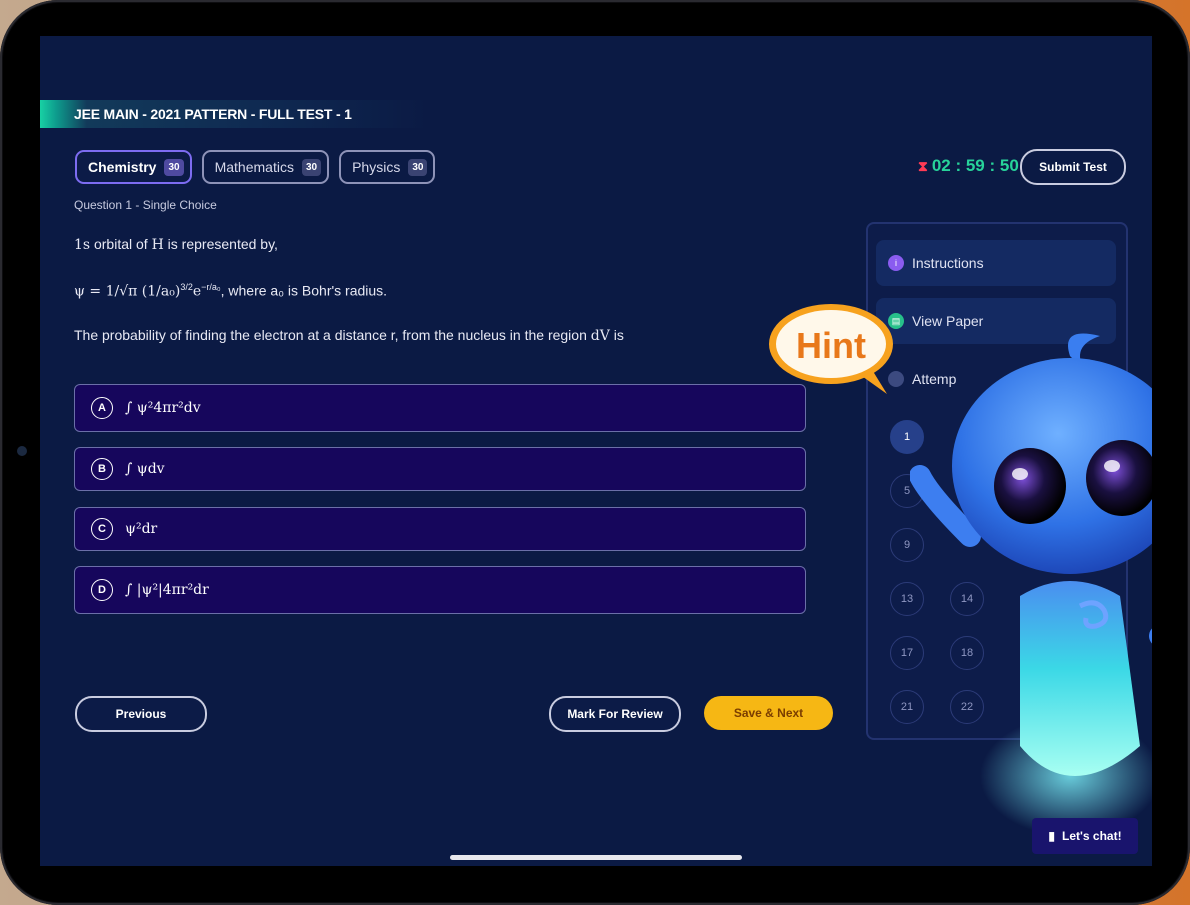 The width and height of the screenshot is (1190, 905). Describe the element at coordinates (1092, 836) in the screenshot. I see `chat-label: Let's chat!` at that location.